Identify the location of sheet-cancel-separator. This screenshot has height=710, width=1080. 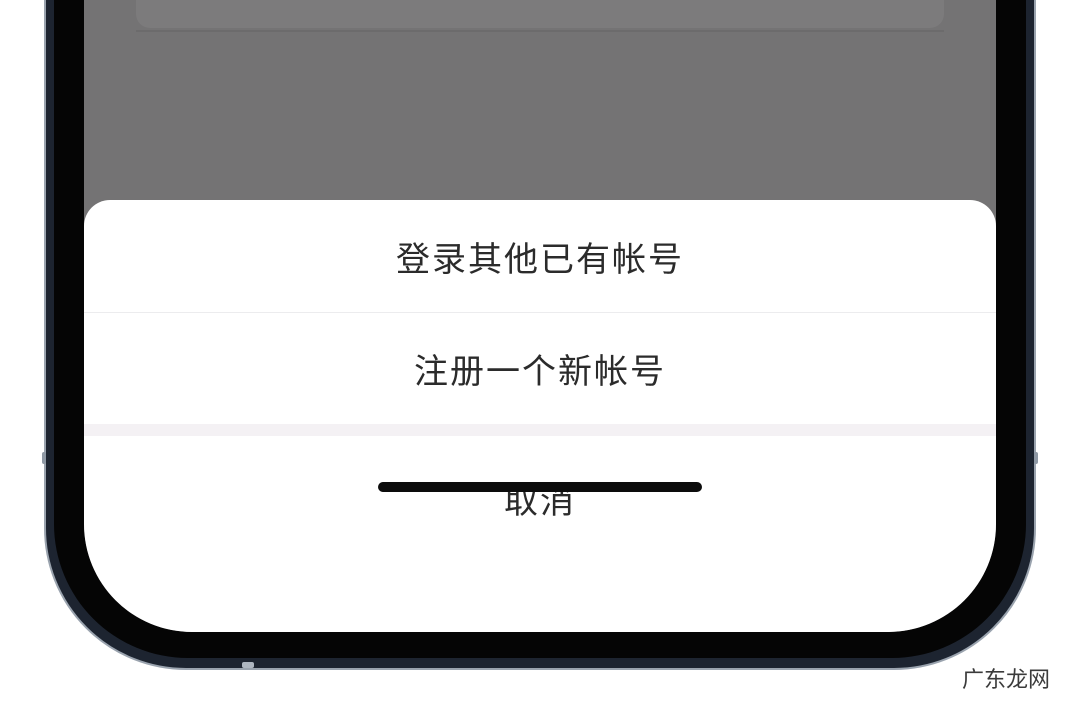
(540, 430).